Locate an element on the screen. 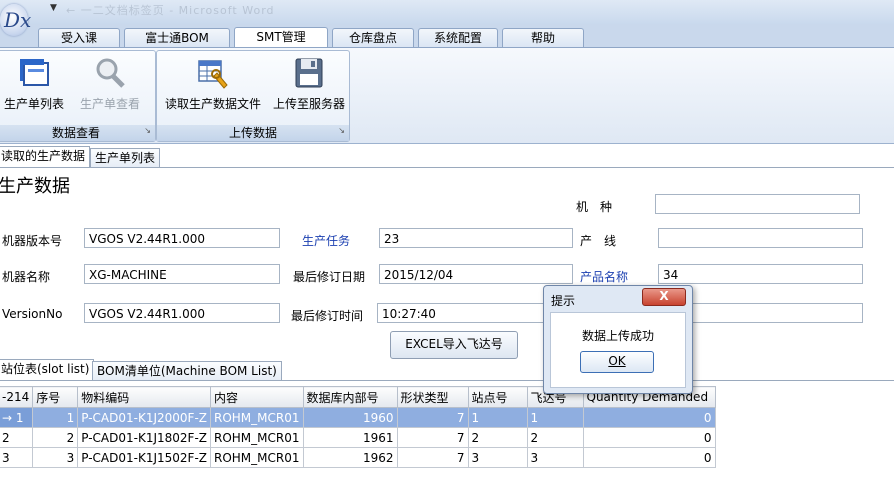 The height and width of the screenshot is (497, 894). column-header-shape-type: 形状类型 is located at coordinates (432, 397).